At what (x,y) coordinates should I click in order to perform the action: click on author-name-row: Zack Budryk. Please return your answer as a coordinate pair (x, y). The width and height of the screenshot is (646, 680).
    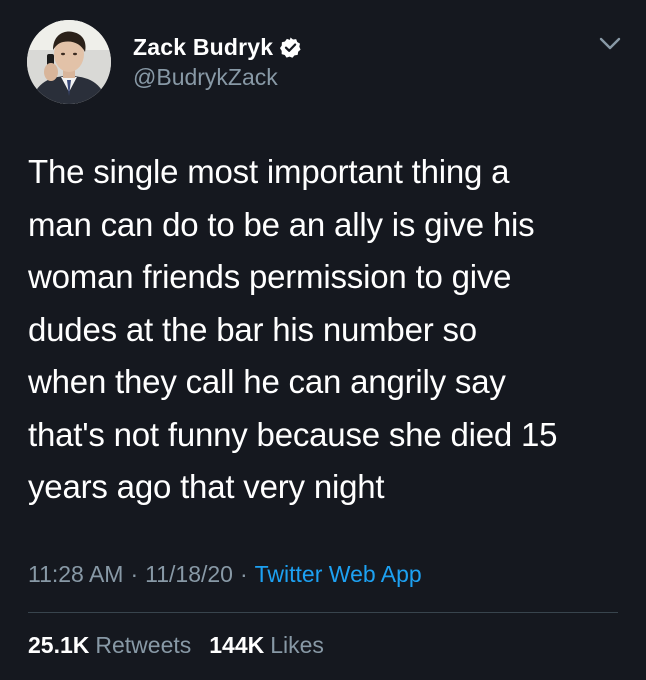
    Looking at the image, I should click on (217, 47).